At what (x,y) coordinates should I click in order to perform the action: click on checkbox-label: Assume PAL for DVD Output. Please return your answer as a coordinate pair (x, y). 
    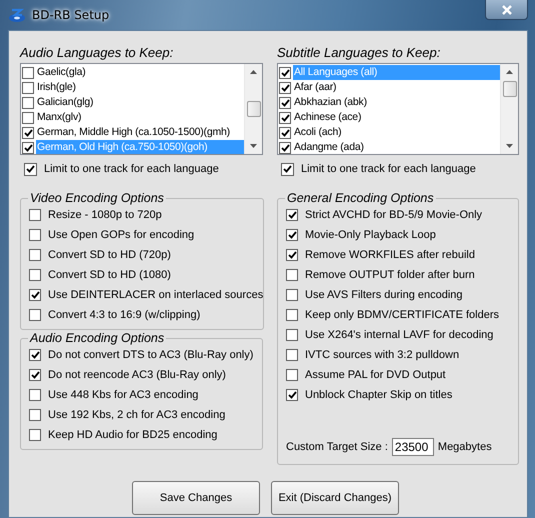
    Looking at the image, I should click on (375, 375).